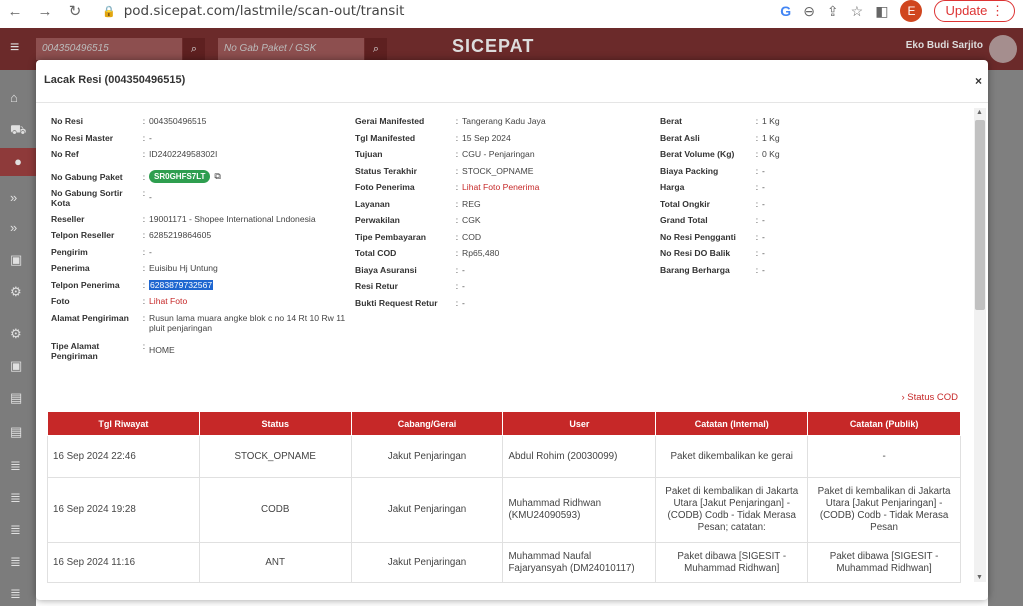  I want to click on table-cell: 16 Sep 2024 19:28, so click(123, 510).